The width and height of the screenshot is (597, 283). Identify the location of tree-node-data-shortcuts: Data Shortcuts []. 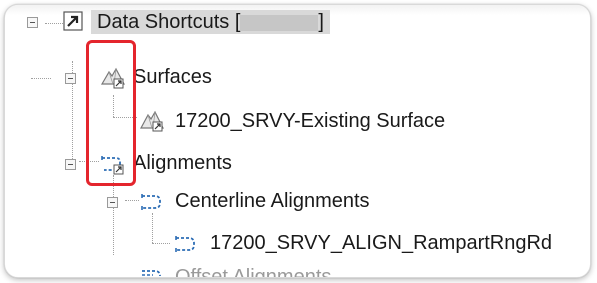
(297, 22).